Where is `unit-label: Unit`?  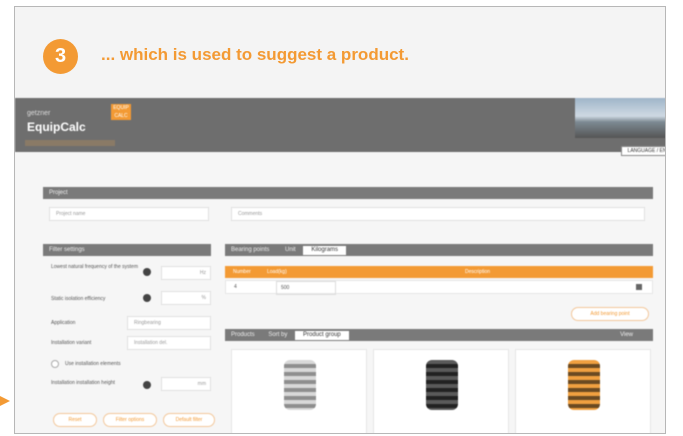
unit-label: Unit is located at coordinates (290, 250).